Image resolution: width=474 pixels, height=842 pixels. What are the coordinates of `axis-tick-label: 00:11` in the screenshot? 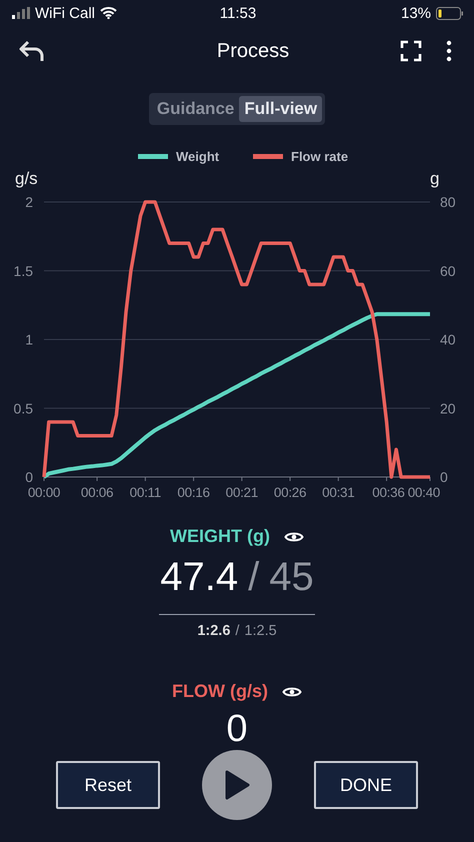 It's located at (145, 492).